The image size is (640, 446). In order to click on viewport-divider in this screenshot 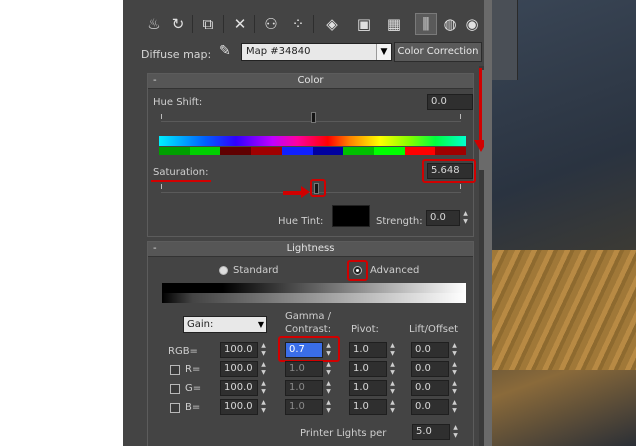, I will do `click(488, 223)`.